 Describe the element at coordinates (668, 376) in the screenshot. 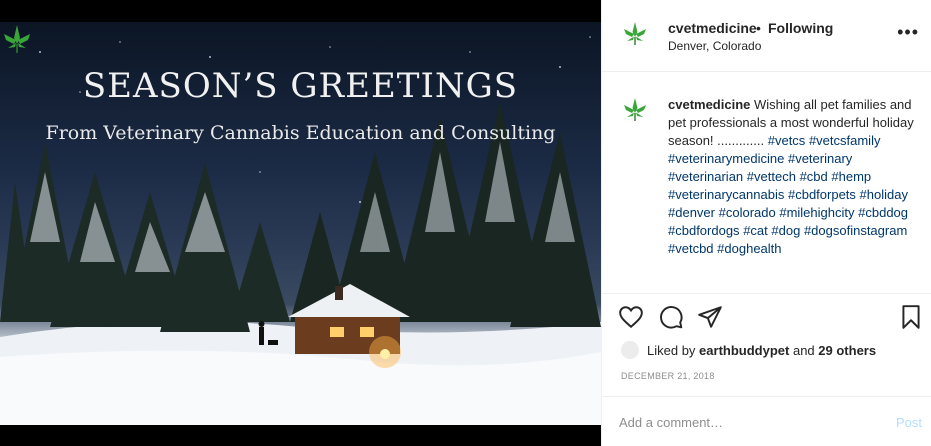

I see `post-date: DECEMBER 21, 2018` at that location.